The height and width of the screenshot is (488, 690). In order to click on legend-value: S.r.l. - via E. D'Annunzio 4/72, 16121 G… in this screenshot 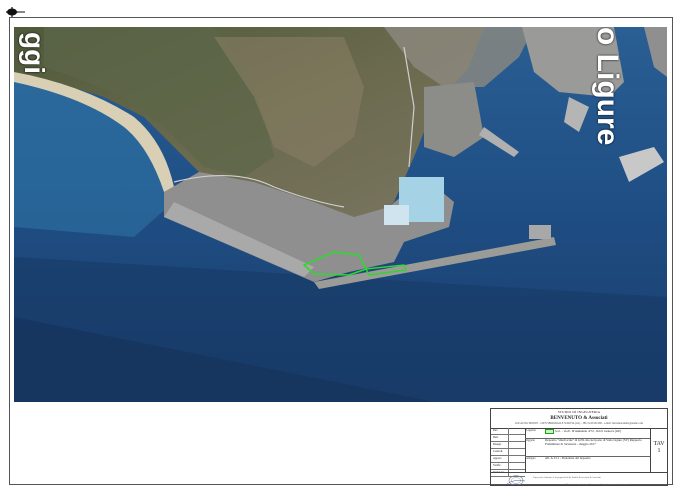, I will do `click(597, 431)`.